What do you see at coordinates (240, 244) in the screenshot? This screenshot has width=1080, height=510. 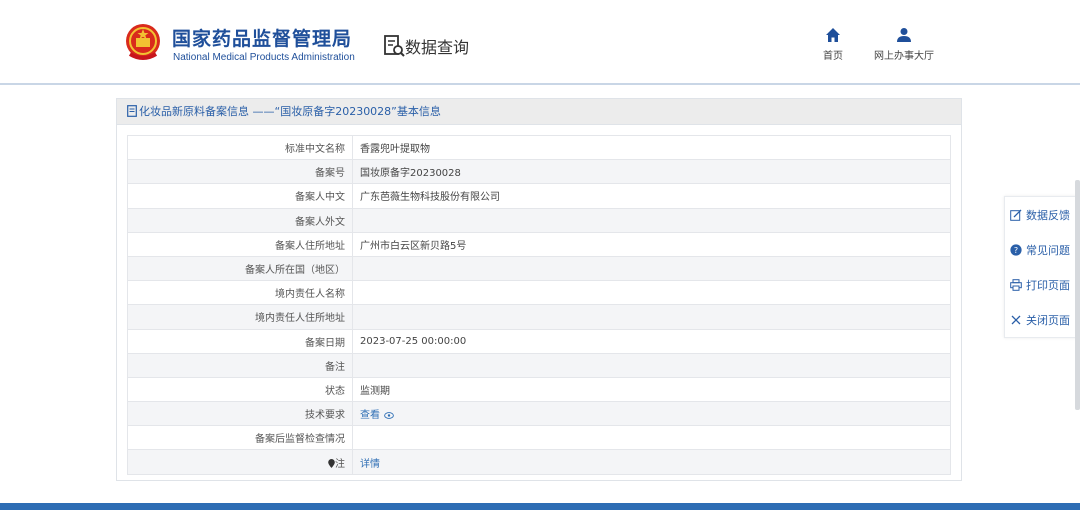 I see `row-label: 备案人住所地址` at bounding box center [240, 244].